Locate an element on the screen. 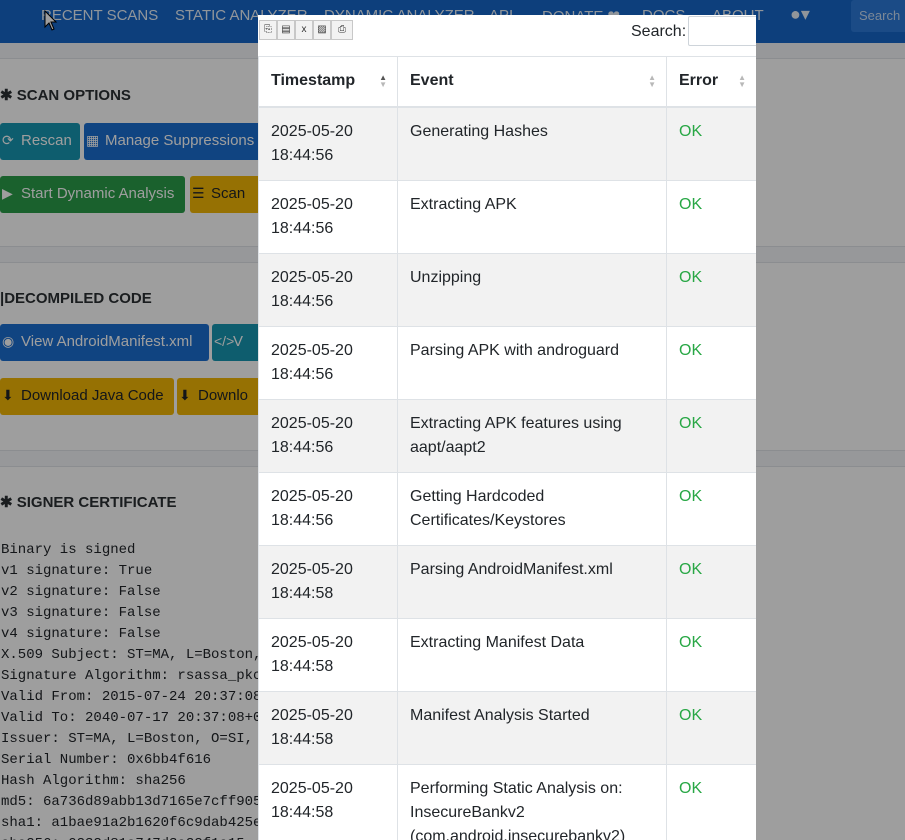 The width and height of the screenshot is (905, 840). table-row: 2025-05-20 18:44:56 Unzipping OK is located at coordinates (507, 289).